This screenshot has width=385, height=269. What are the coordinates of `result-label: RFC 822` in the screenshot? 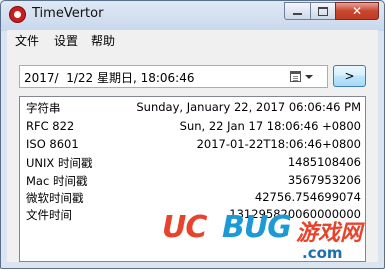 It's located at (50, 126).